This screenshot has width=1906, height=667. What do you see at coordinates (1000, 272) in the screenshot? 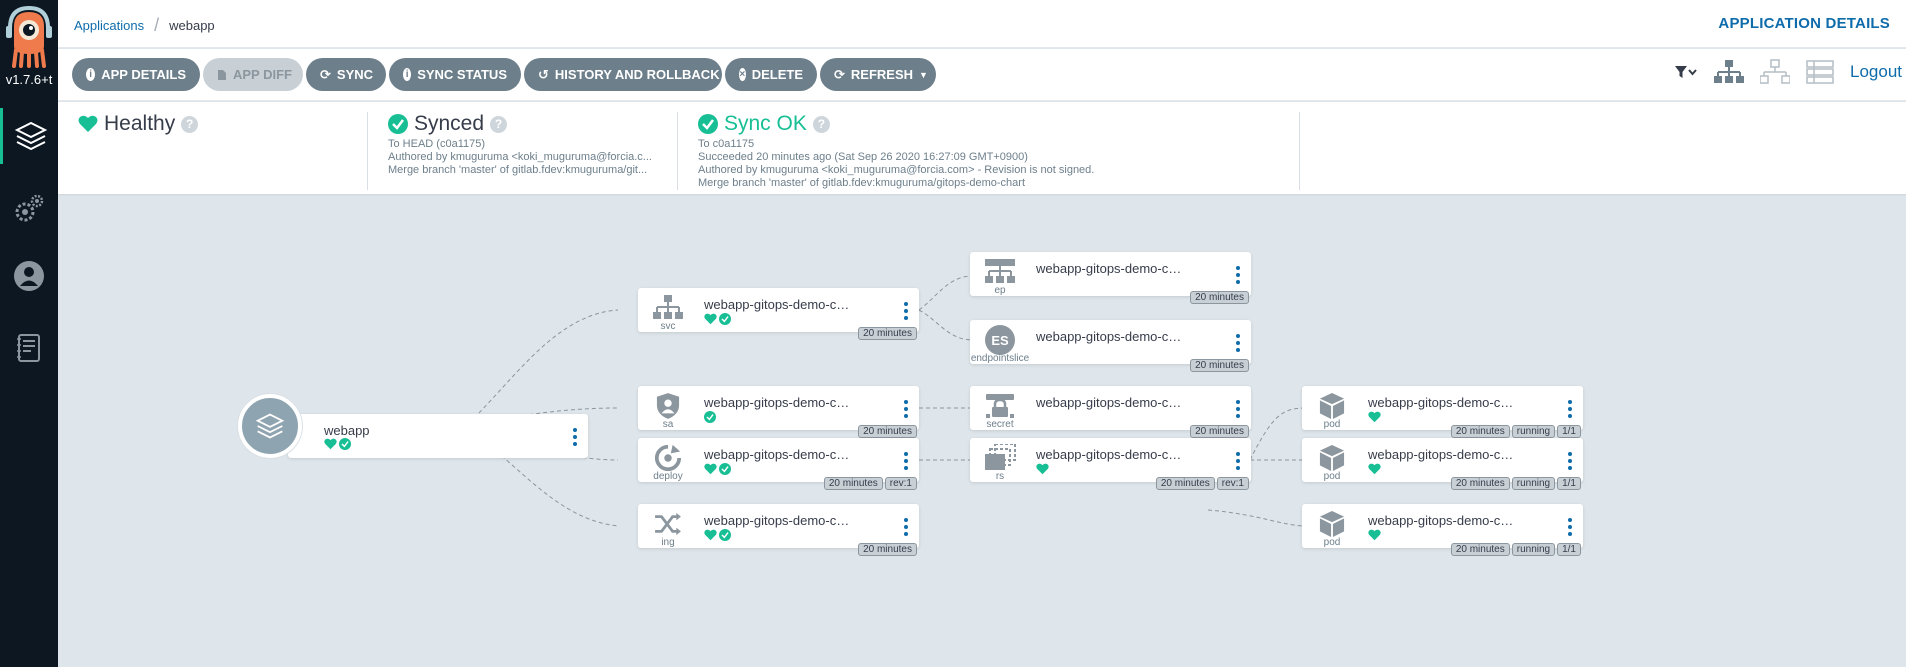
I see `endpoints-icon` at bounding box center [1000, 272].